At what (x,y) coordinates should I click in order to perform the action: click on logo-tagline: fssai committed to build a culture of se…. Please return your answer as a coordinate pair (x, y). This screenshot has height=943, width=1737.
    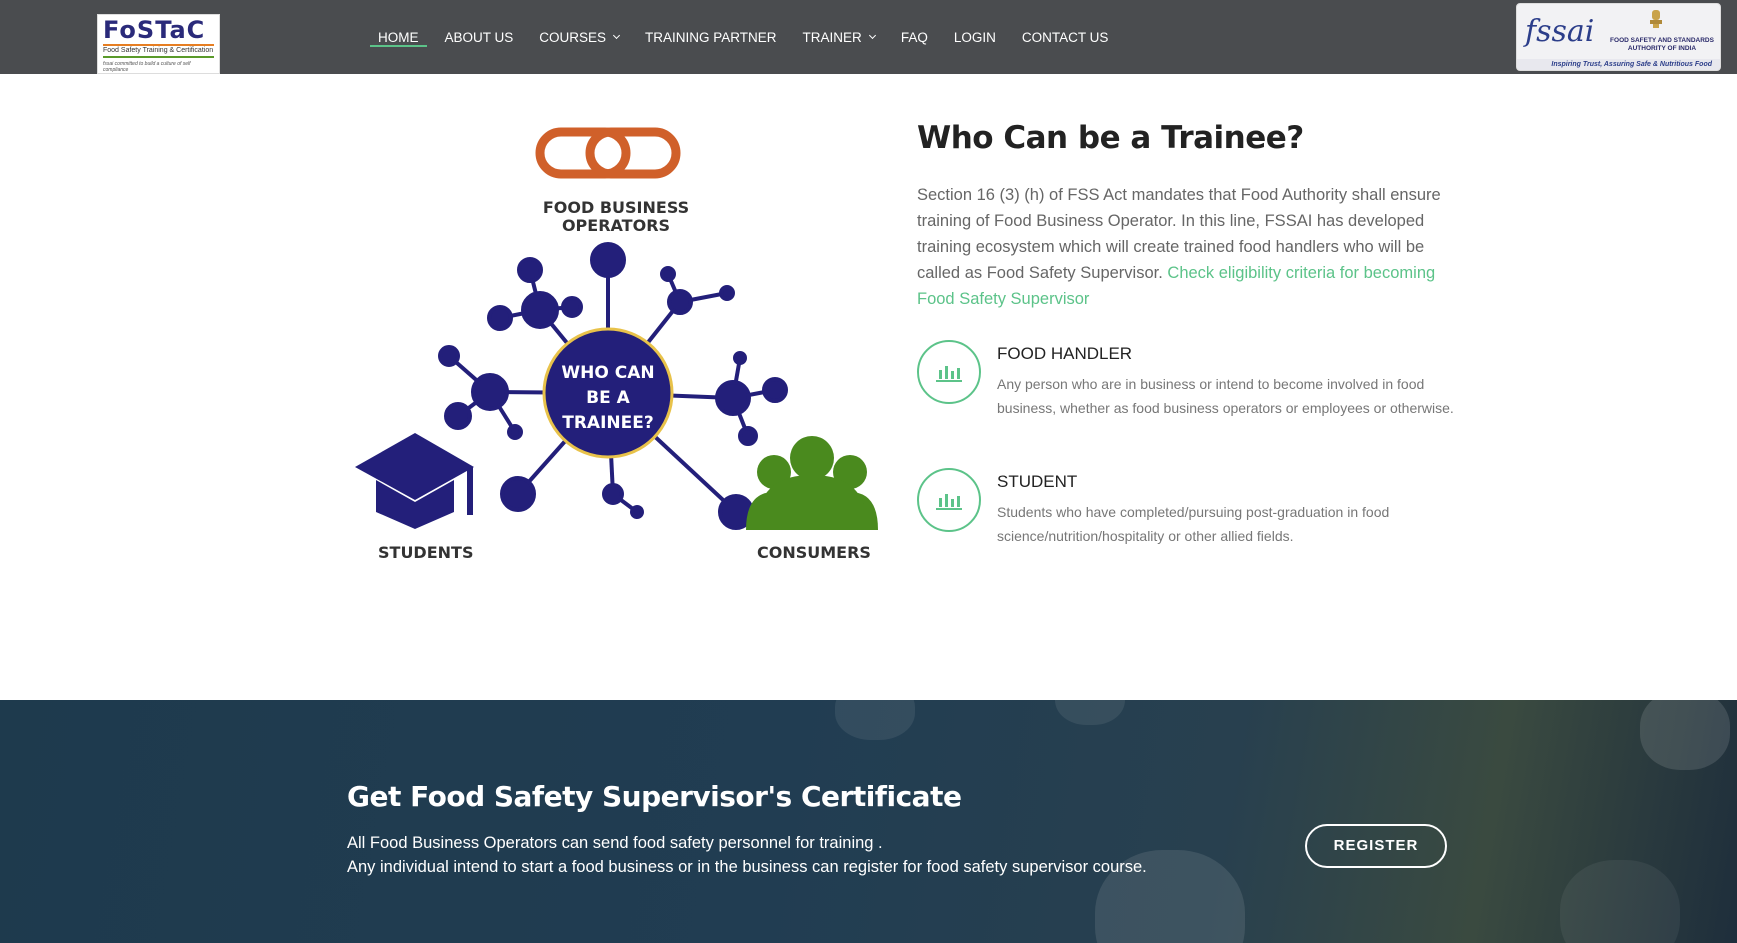
    Looking at the image, I should click on (147, 67).